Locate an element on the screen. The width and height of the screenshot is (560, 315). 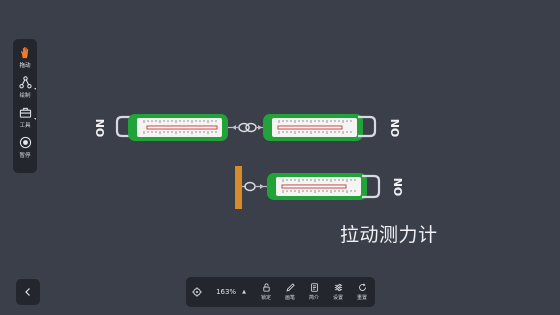
settings-label: 设置 is located at coordinates (337, 298).